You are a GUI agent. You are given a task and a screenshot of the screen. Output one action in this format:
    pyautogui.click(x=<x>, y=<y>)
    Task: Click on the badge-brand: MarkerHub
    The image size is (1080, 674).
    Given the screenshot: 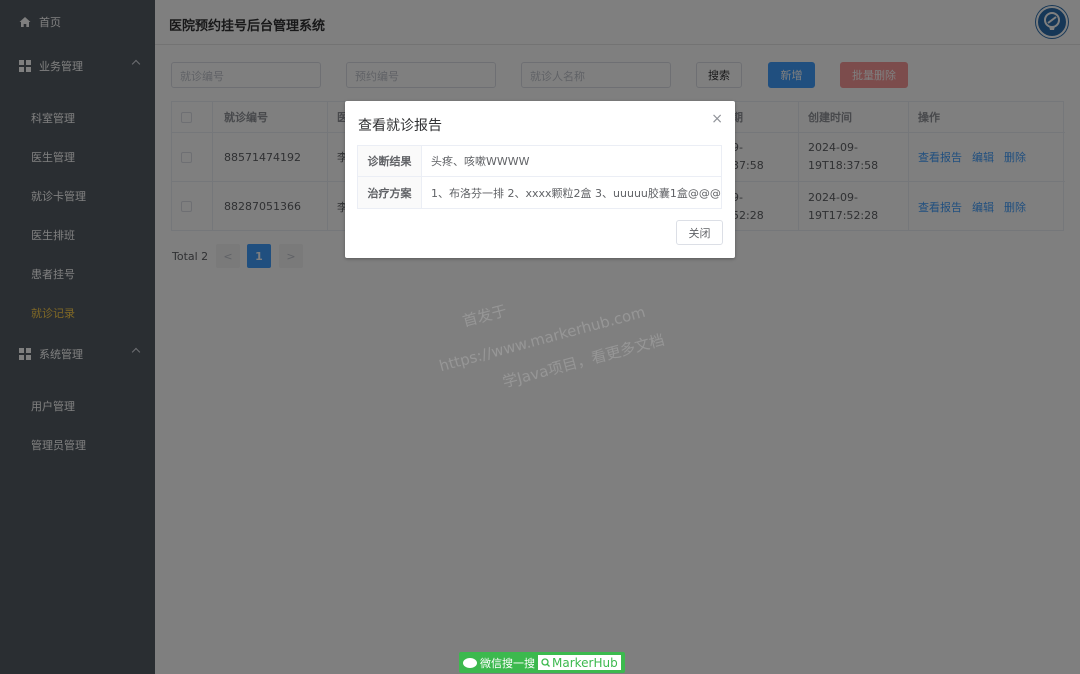 What is the action you would take?
    pyautogui.click(x=579, y=662)
    